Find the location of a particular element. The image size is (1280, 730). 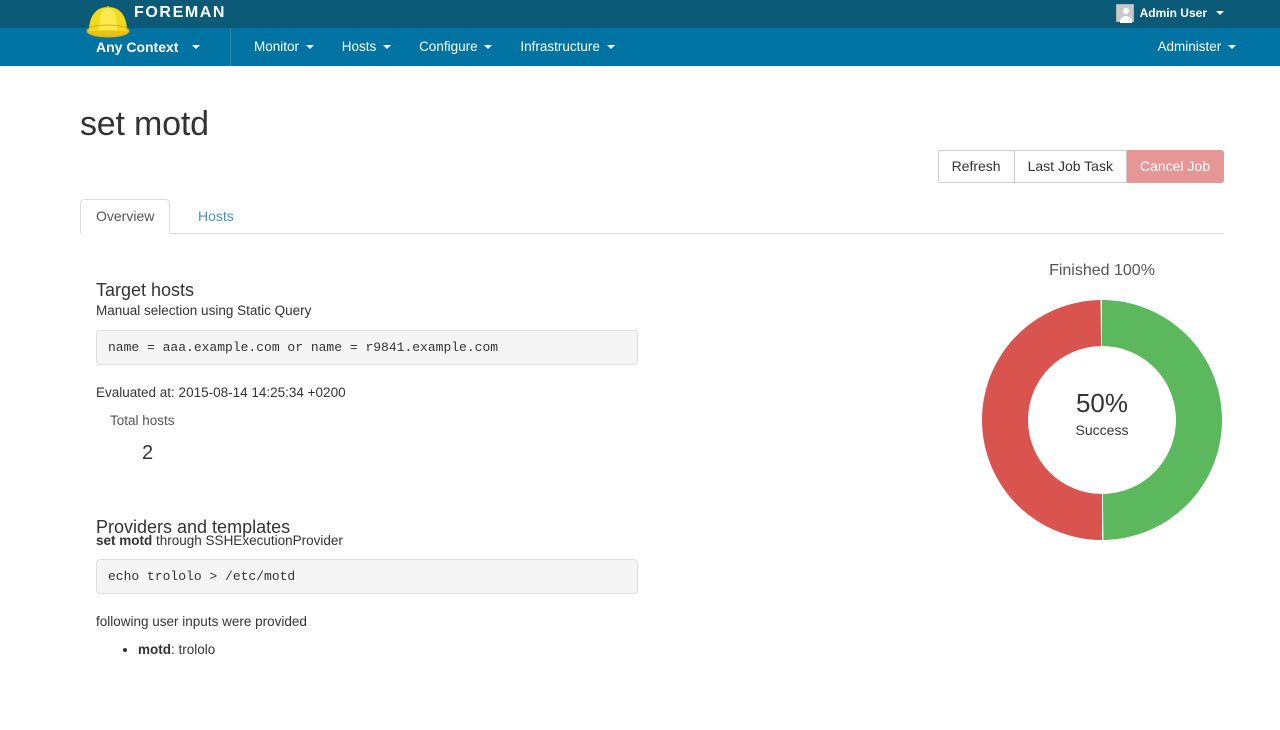

user-name-label: Admin User is located at coordinates (1173, 13).